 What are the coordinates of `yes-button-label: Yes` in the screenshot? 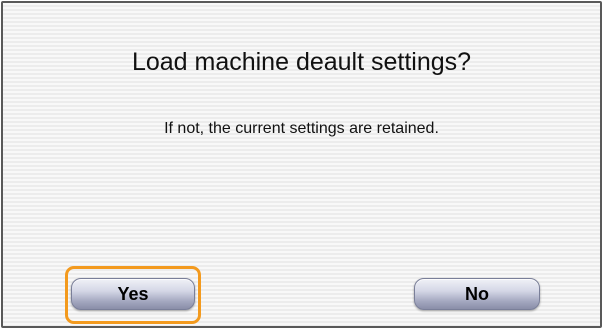 It's located at (133, 293).